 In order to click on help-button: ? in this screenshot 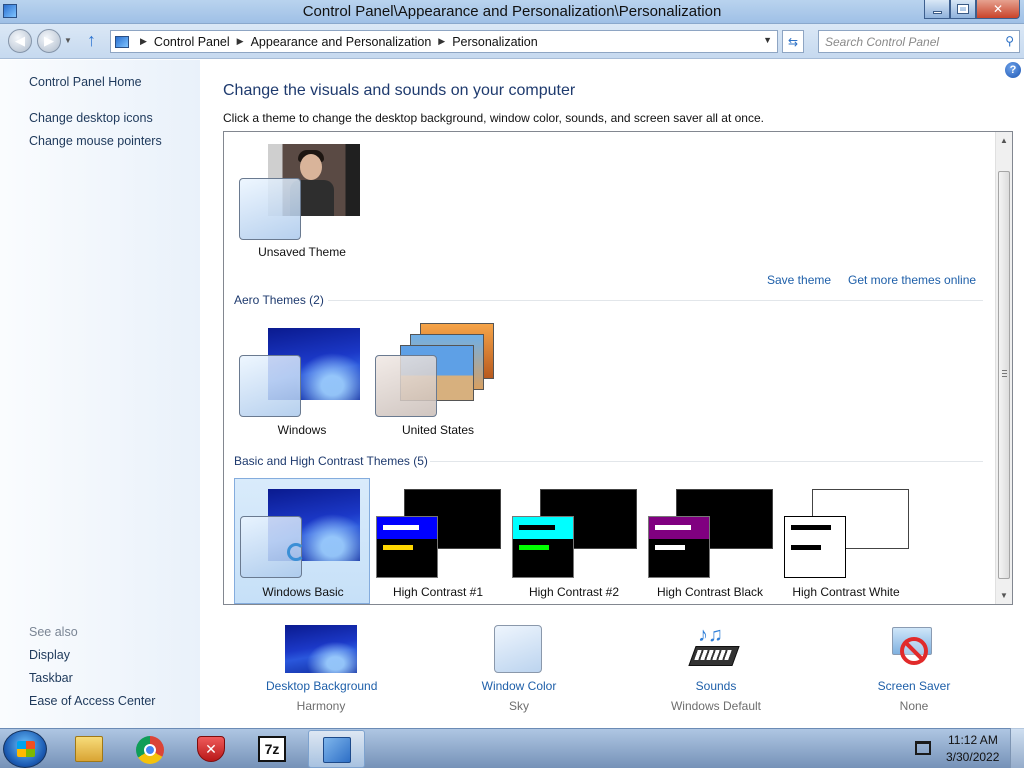, I will do `click(1013, 70)`.